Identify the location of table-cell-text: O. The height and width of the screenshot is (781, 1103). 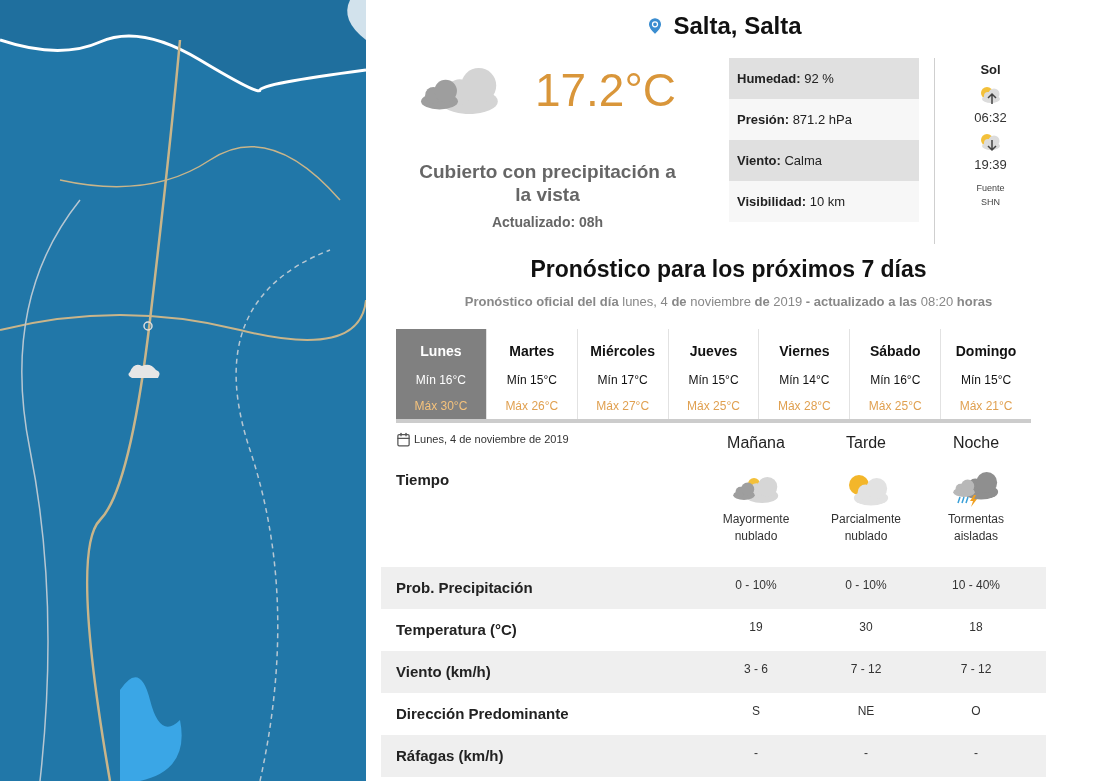
(976, 711).